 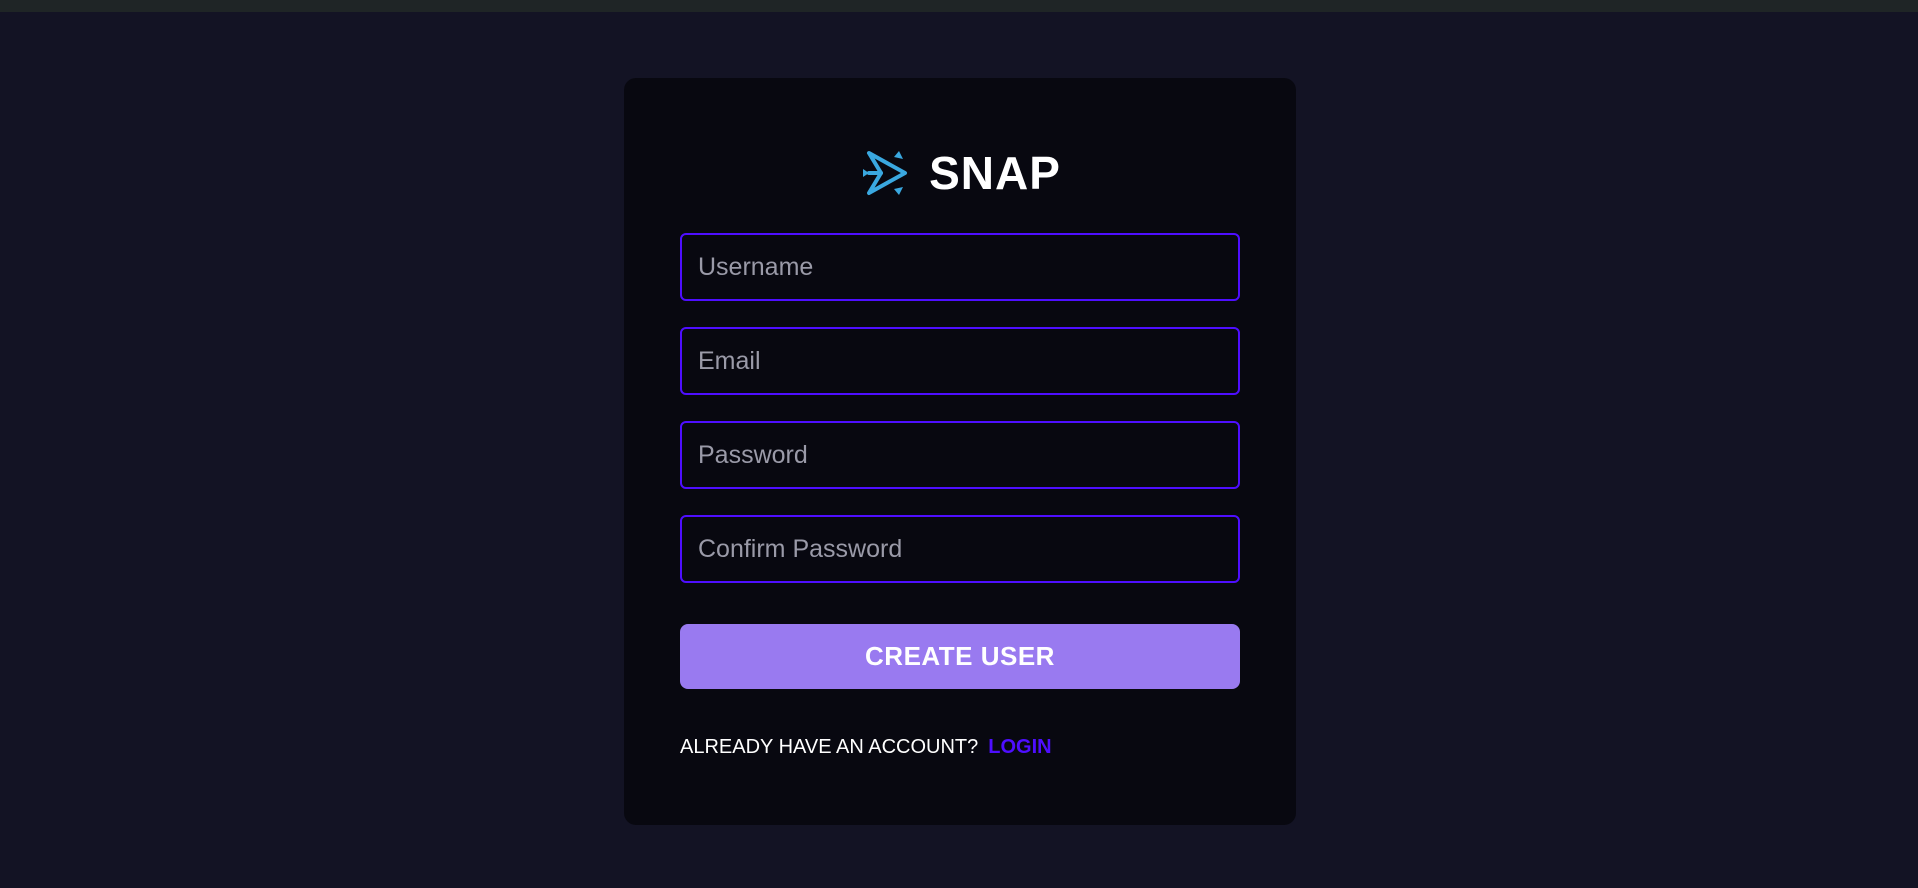 What do you see at coordinates (1019, 747) in the screenshot?
I see `login-link: LOGIN` at bounding box center [1019, 747].